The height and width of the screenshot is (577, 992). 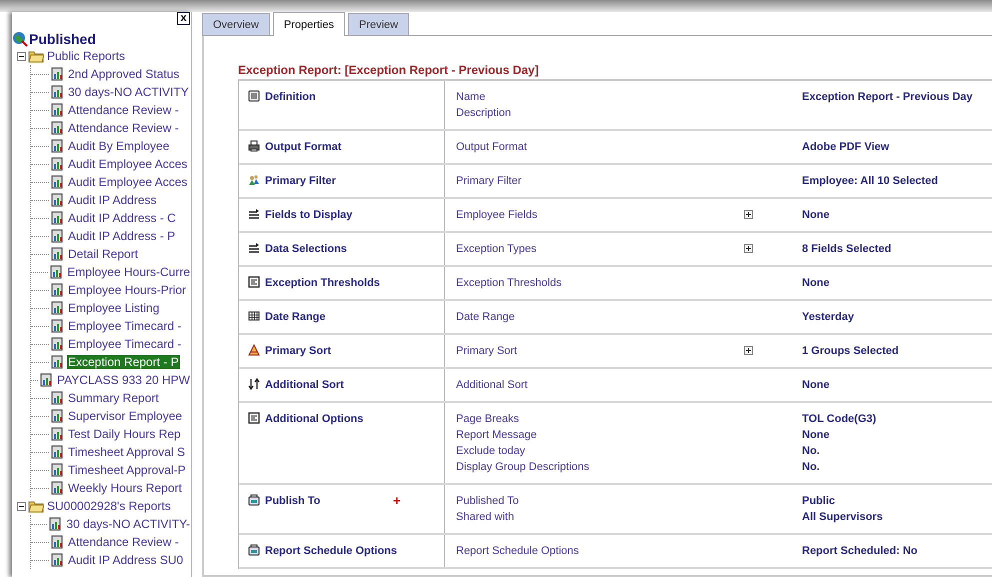 What do you see at coordinates (254, 96) in the screenshot?
I see `notepad-icon` at bounding box center [254, 96].